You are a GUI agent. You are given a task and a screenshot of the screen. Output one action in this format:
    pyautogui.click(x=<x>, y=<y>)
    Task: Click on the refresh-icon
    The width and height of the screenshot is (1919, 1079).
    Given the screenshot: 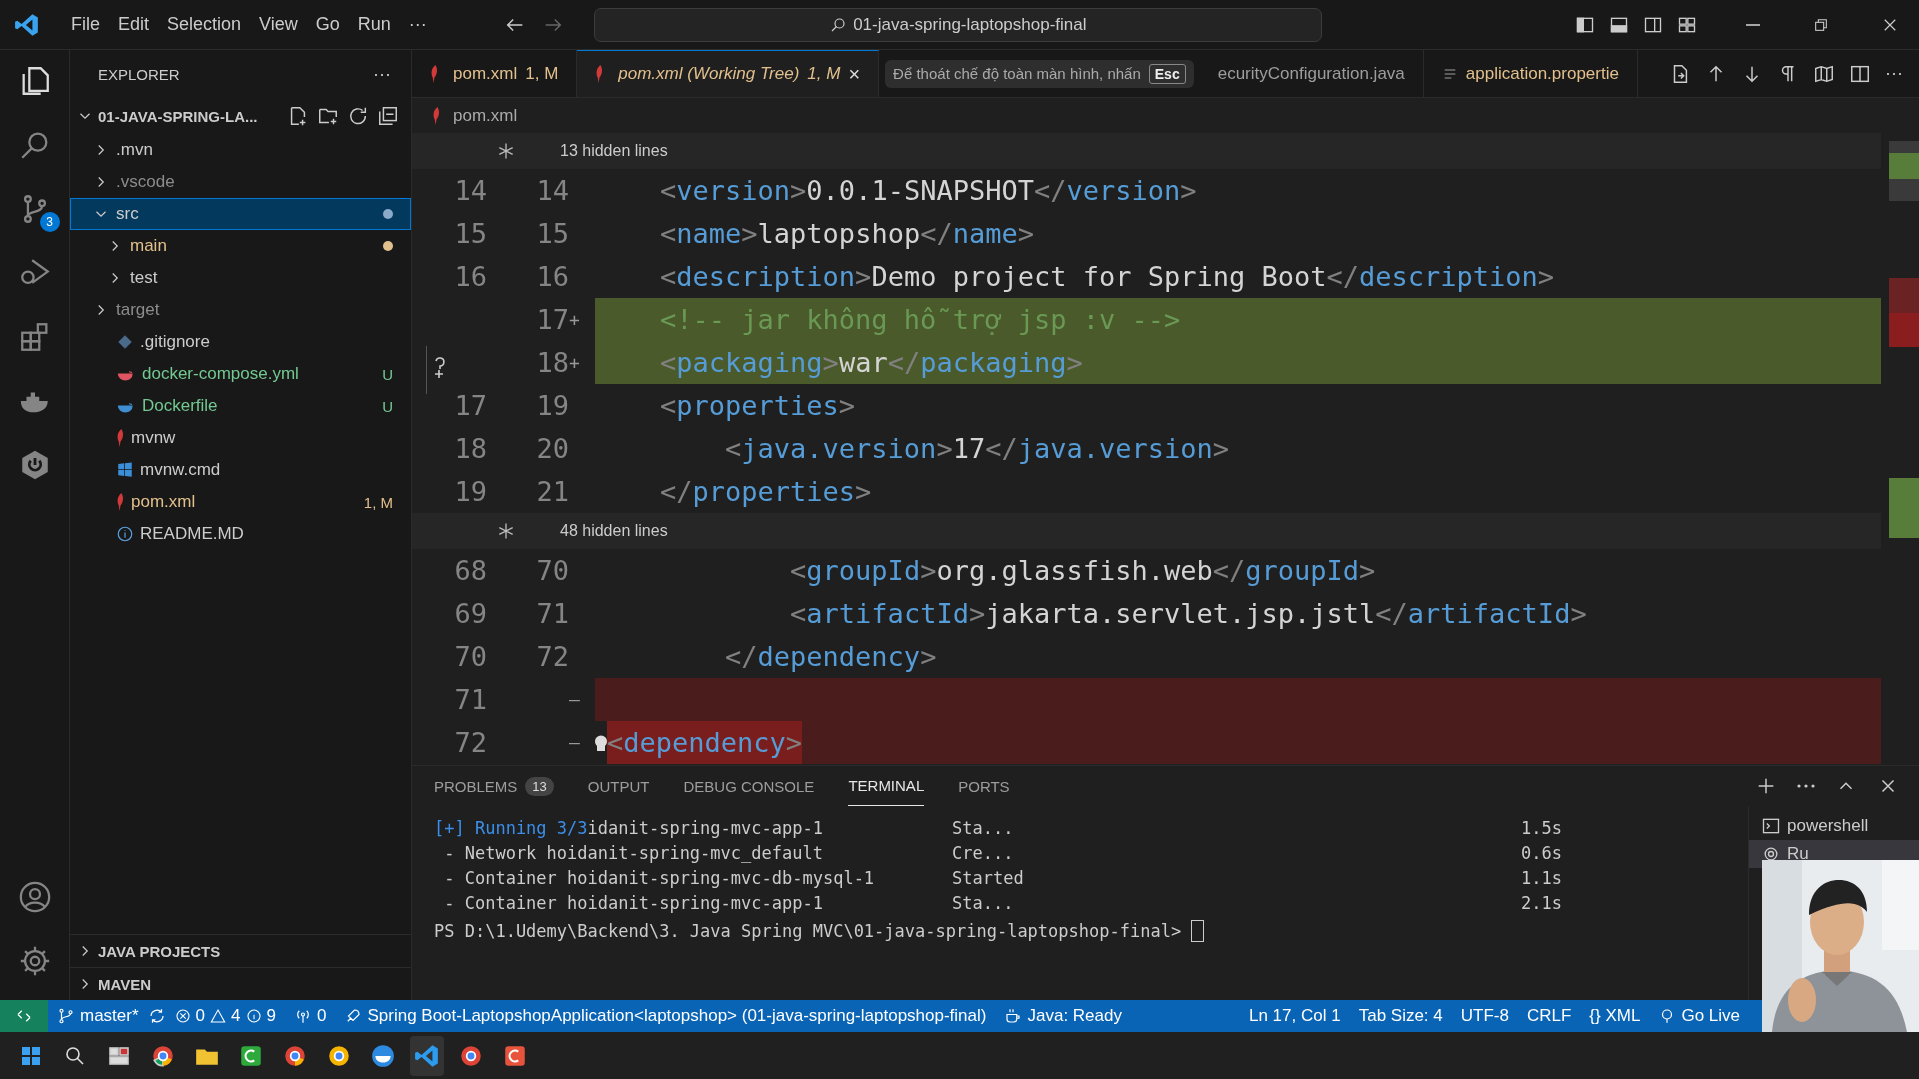 What is the action you would take?
    pyautogui.click(x=358, y=116)
    